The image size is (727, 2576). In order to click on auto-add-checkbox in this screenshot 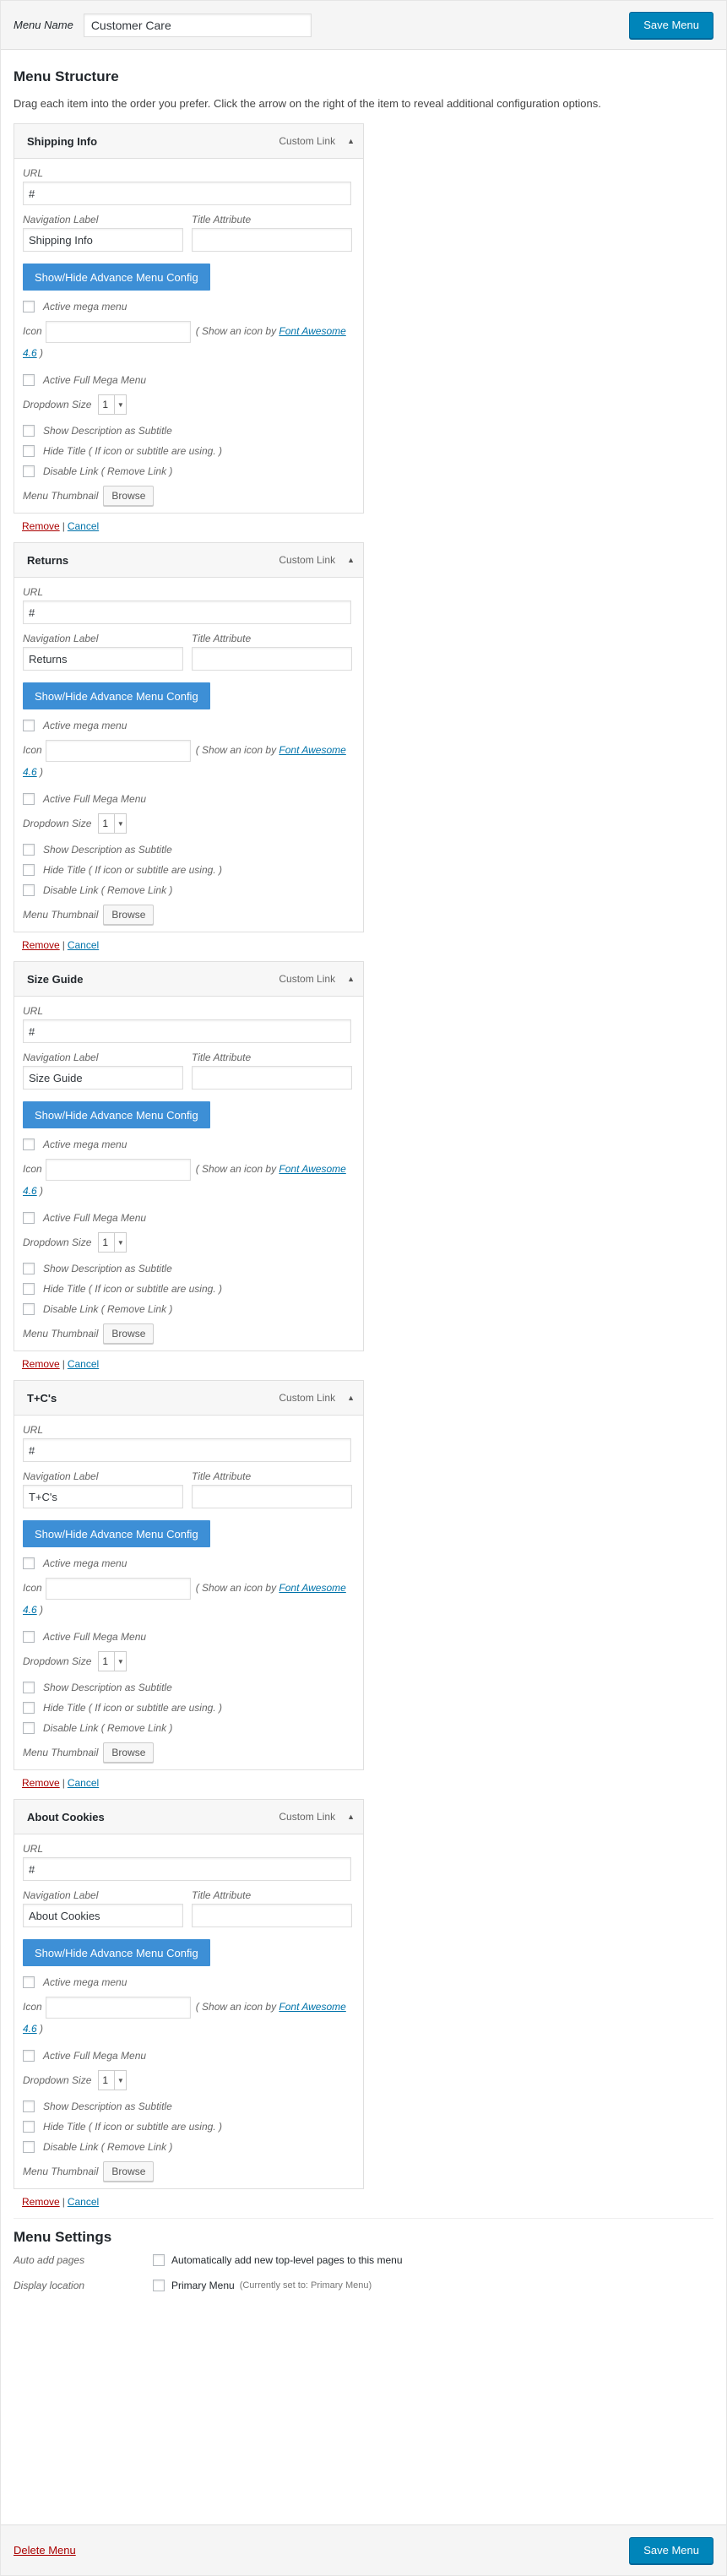, I will do `click(159, 2260)`.